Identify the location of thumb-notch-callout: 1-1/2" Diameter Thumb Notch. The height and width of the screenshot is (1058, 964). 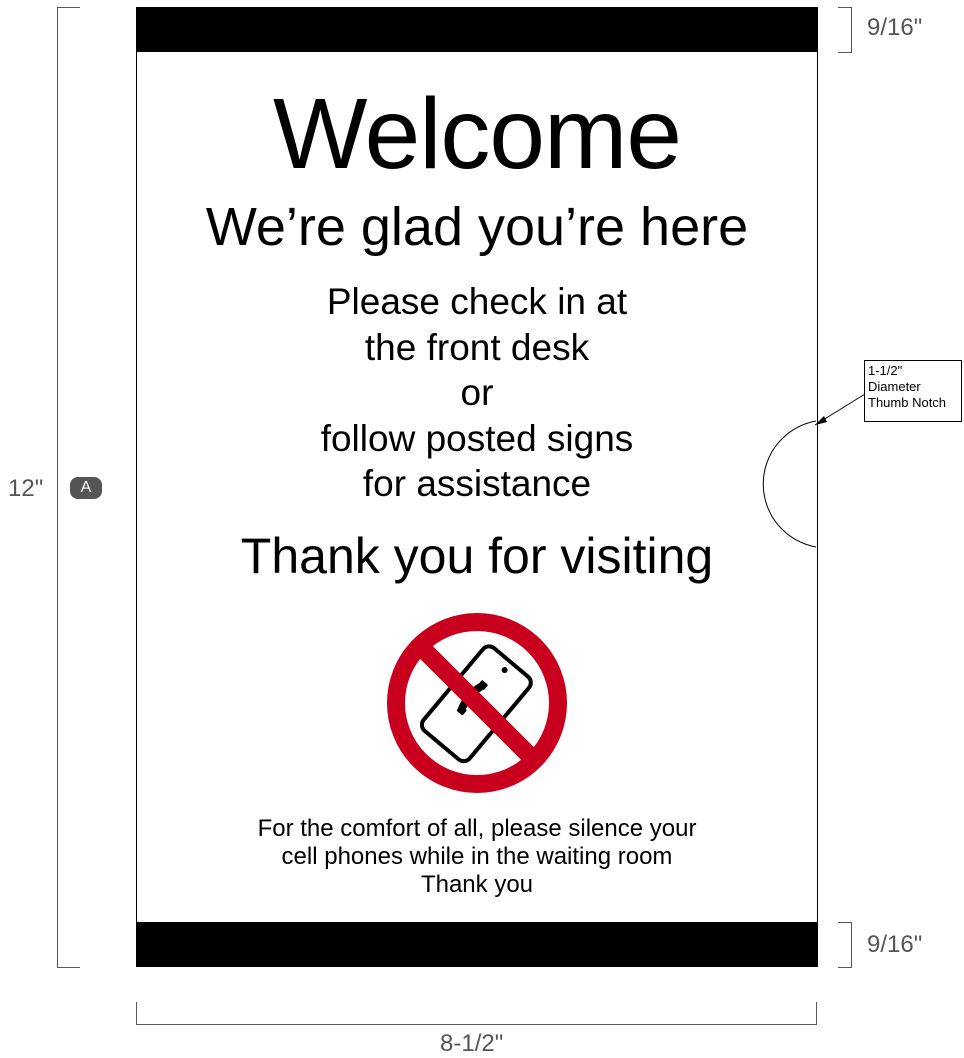
(913, 391).